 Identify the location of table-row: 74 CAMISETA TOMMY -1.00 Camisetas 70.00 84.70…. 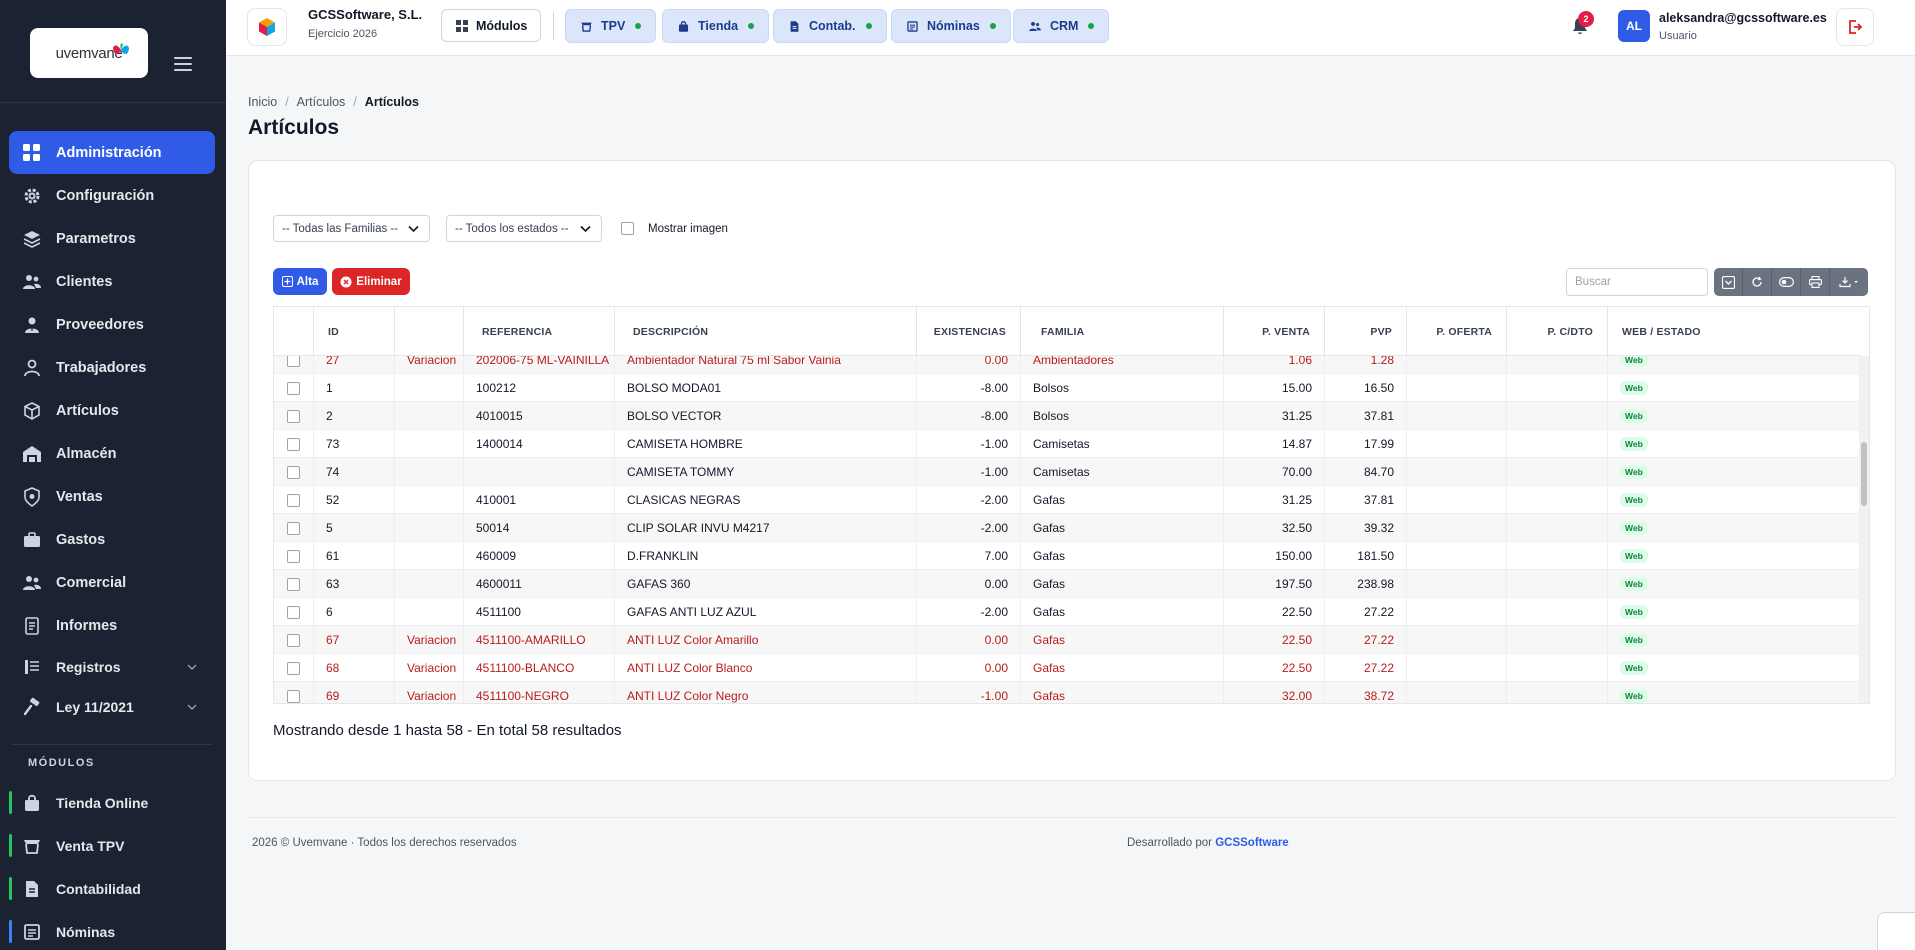
(1067, 472).